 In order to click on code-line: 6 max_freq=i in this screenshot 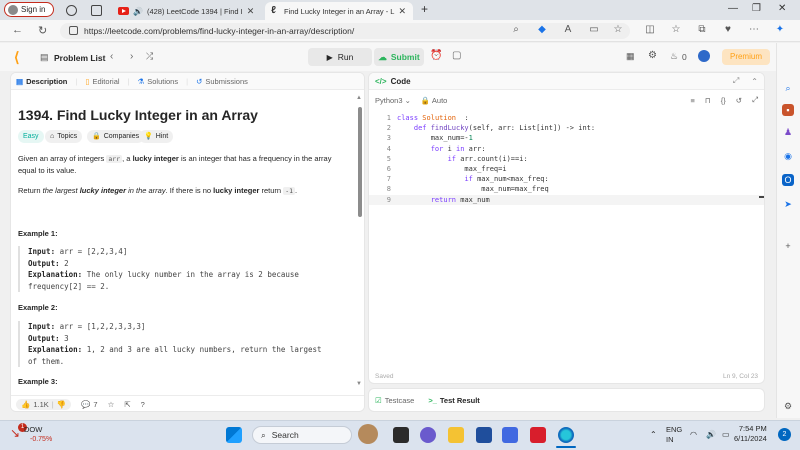, I will do `click(566, 169)`.